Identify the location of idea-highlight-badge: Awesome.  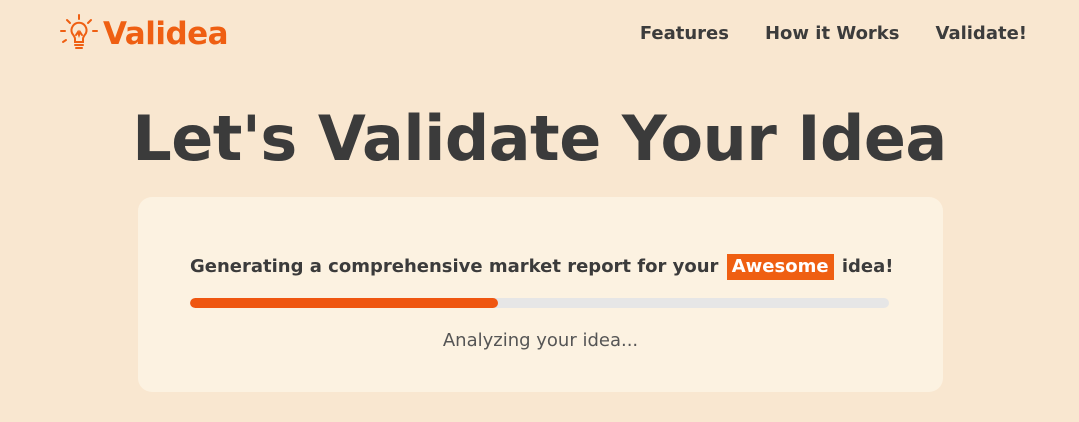
(780, 267).